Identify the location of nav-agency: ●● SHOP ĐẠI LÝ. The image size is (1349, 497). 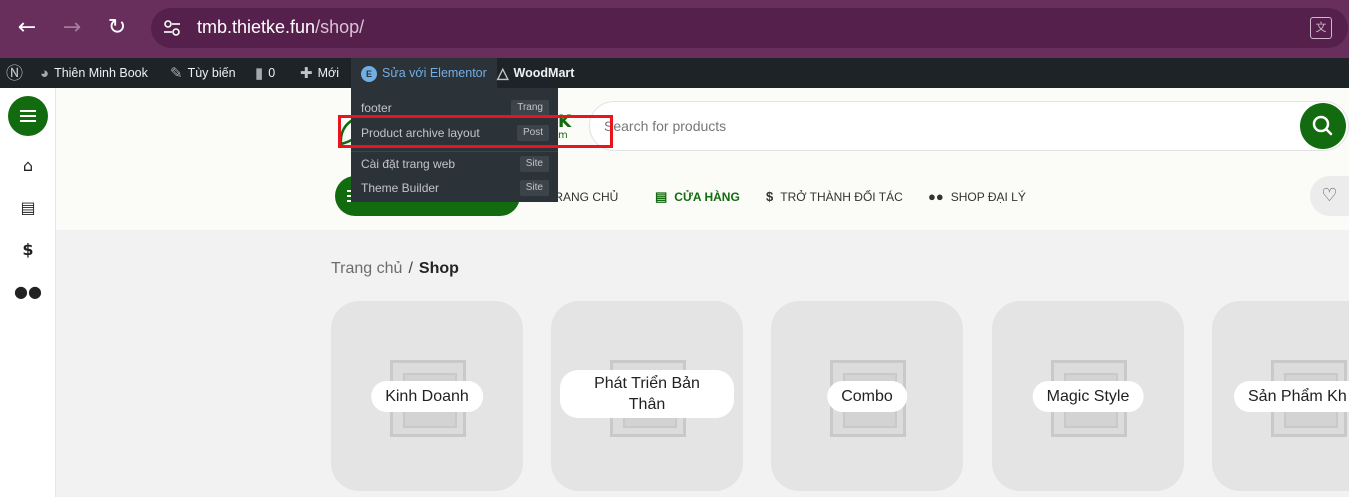
(977, 197).